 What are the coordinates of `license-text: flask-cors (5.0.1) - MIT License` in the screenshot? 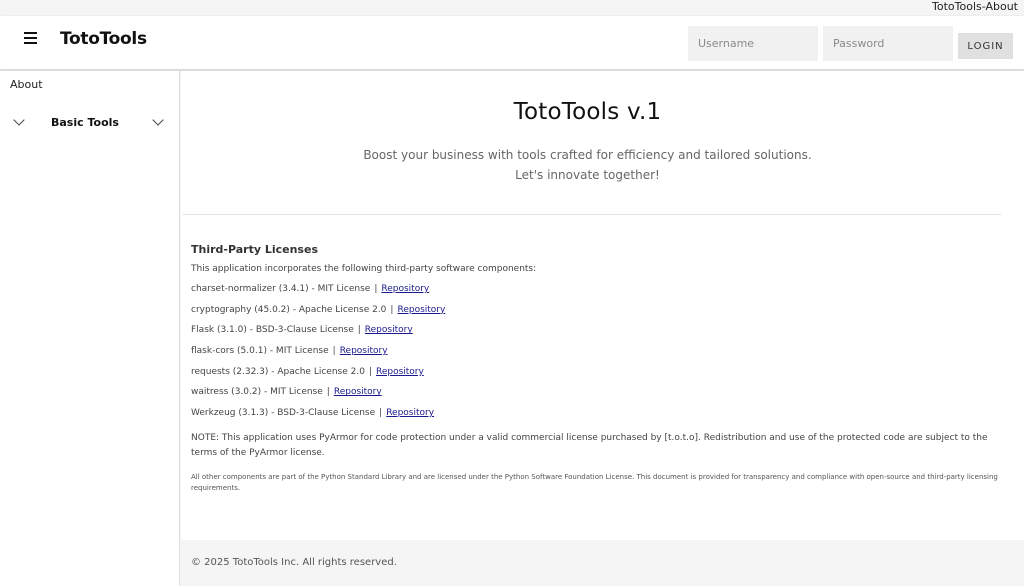 It's located at (260, 351).